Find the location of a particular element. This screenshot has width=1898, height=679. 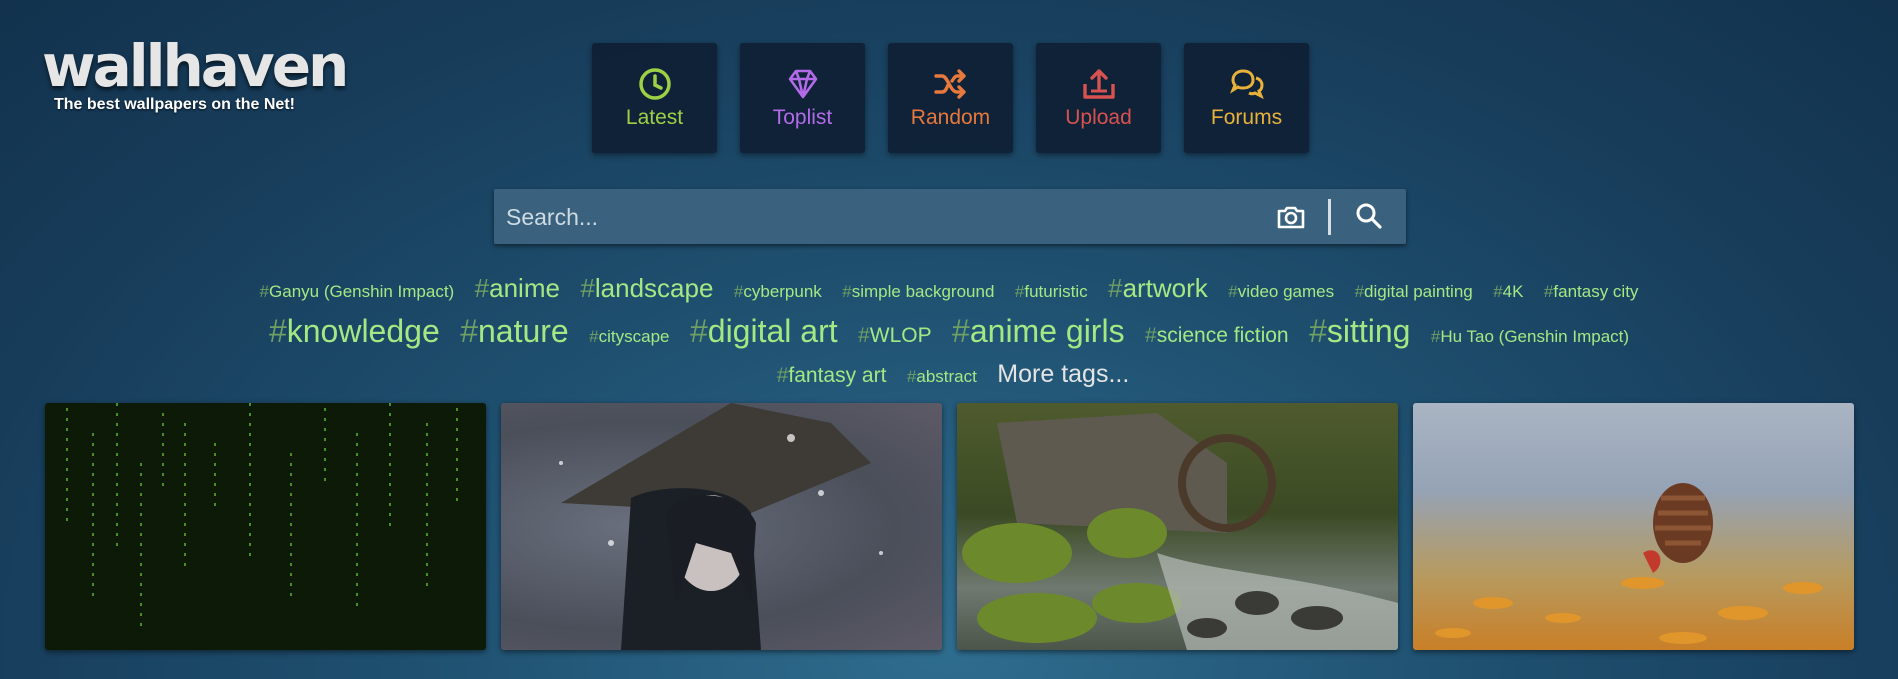

tag-link: #science fiction is located at coordinates (1217, 336).